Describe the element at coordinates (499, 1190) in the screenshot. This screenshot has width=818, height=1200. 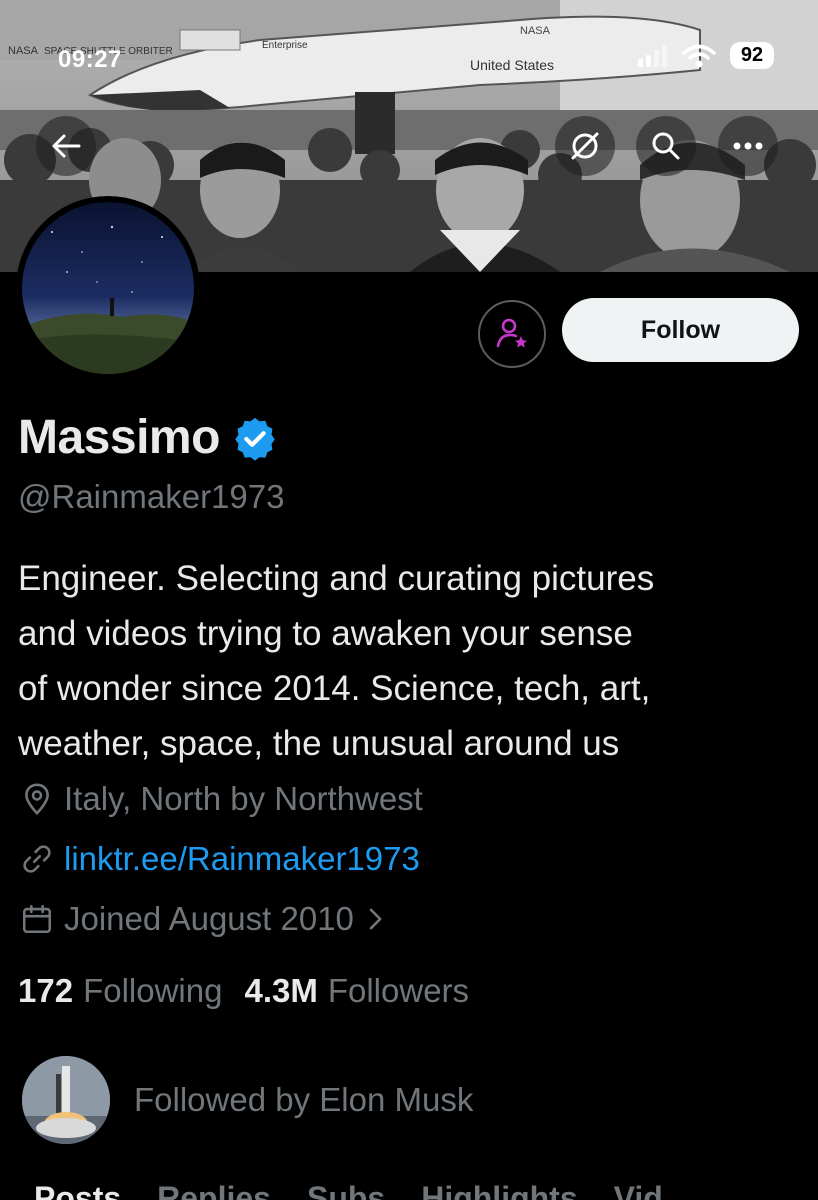
I see `tab-highlights: Highlights` at that location.